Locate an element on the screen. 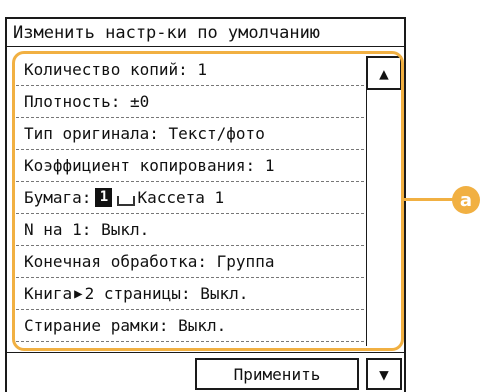 This screenshot has width=487, height=392. callout-line is located at coordinates (429, 199).